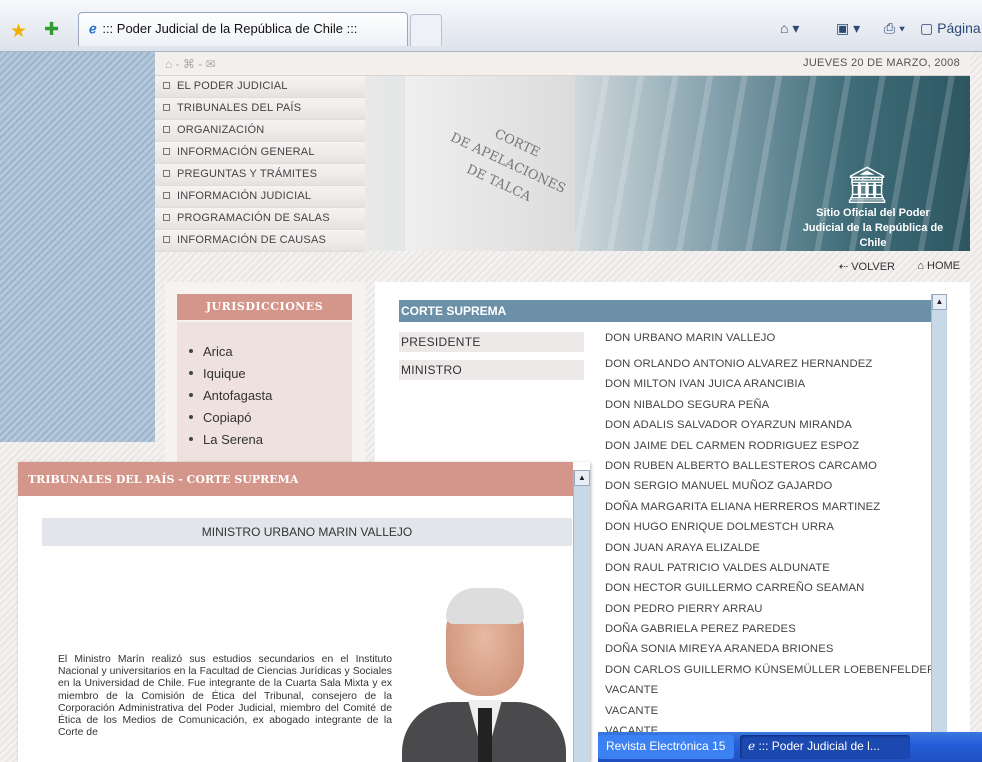 The width and height of the screenshot is (982, 762). I want to click on menu-label: EL PODER JUDICIAL, so click(232, 86).